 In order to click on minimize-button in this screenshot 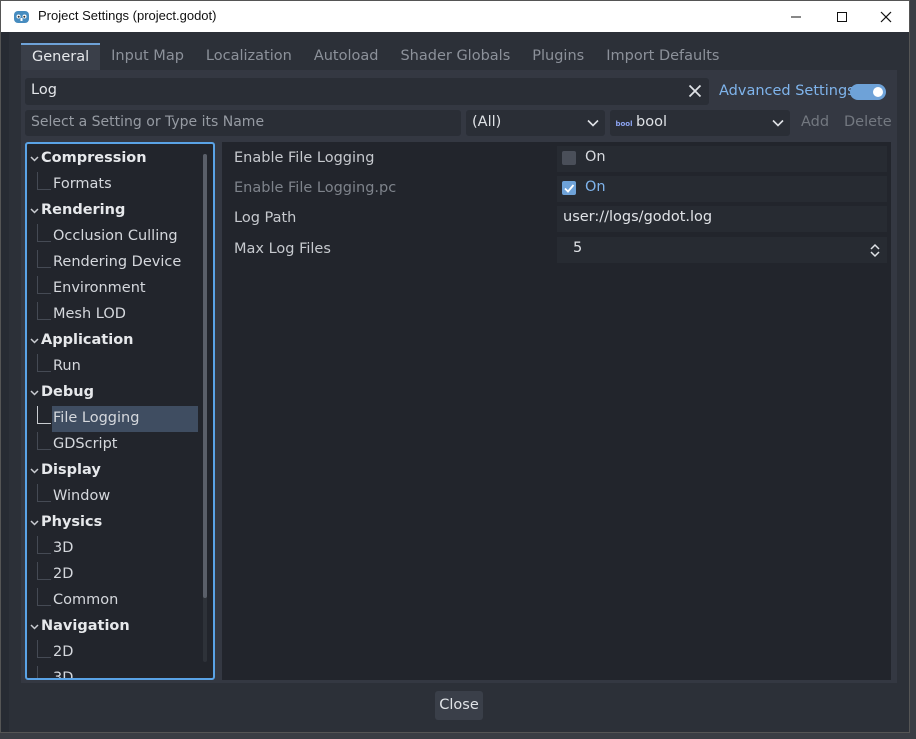, I will do `click(796, 16)`.